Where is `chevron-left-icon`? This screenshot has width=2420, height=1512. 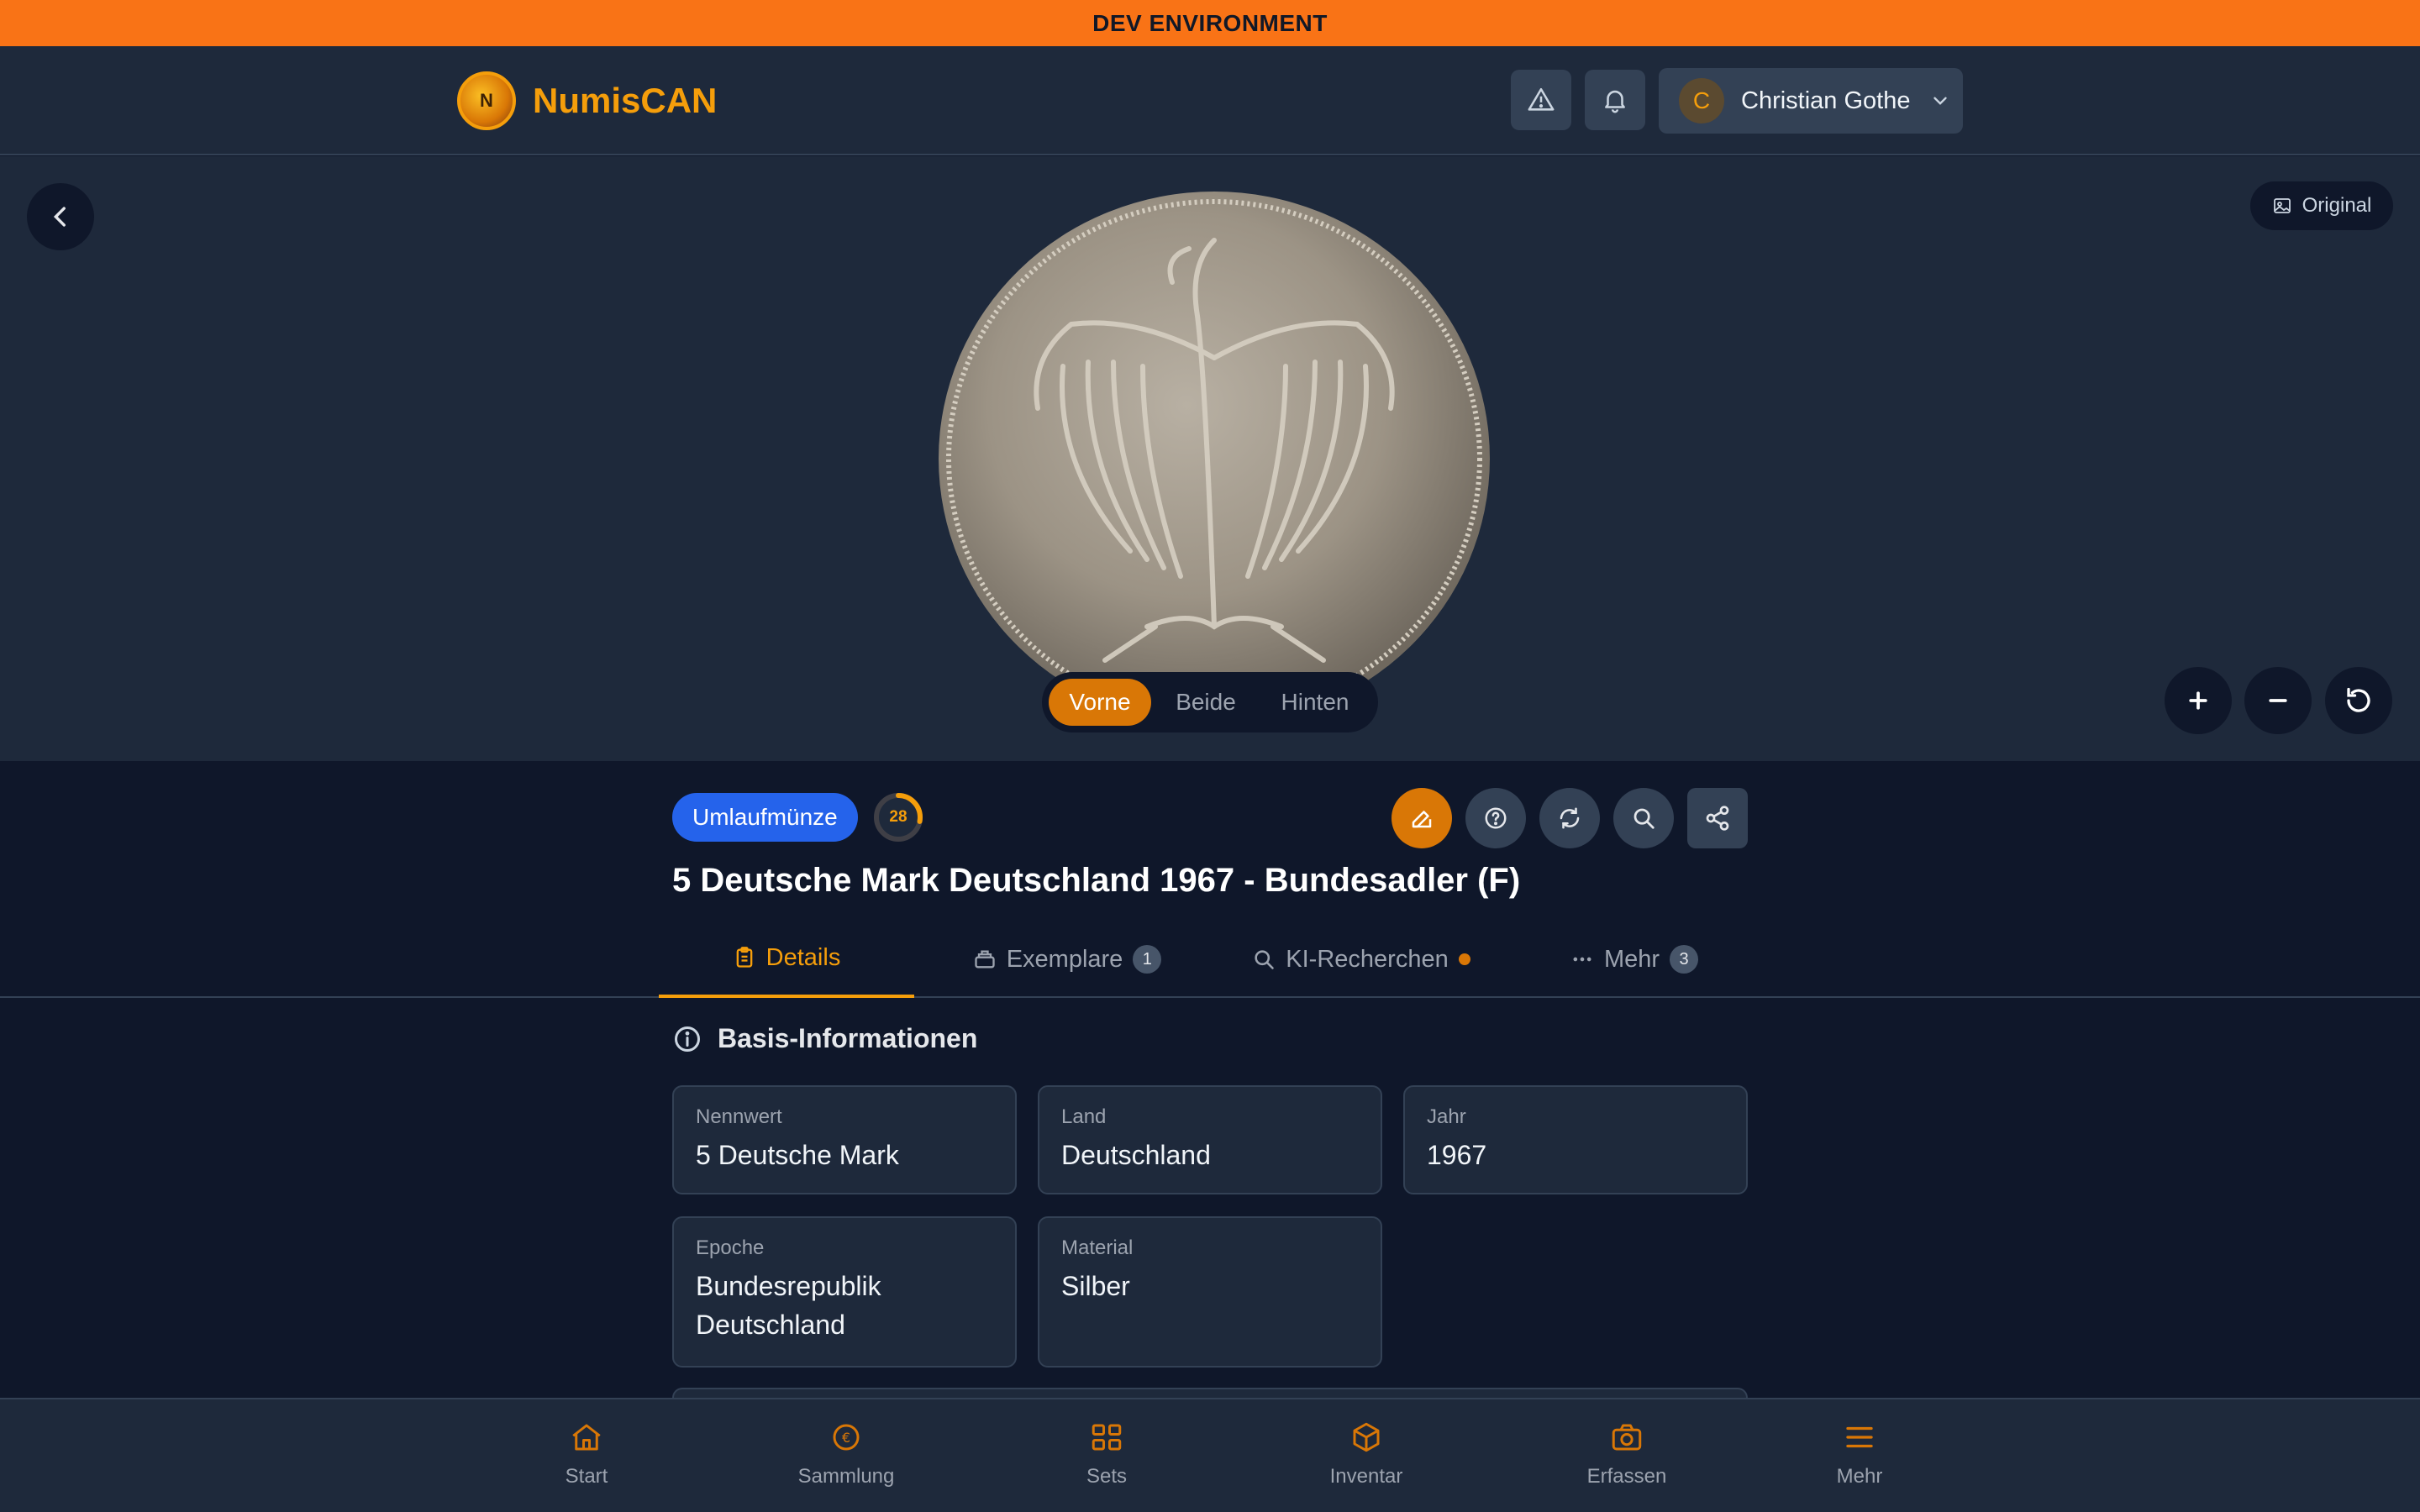 chevron-left-icon is located at coordinates (60, 217).